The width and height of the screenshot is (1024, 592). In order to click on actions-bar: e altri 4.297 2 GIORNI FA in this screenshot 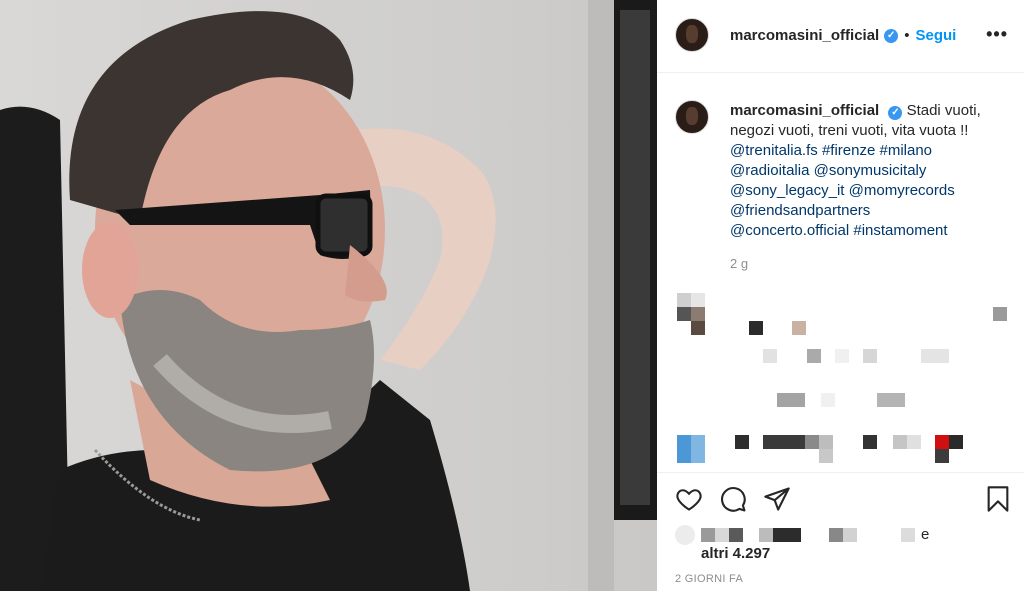, I will do `click(840, 532)`.